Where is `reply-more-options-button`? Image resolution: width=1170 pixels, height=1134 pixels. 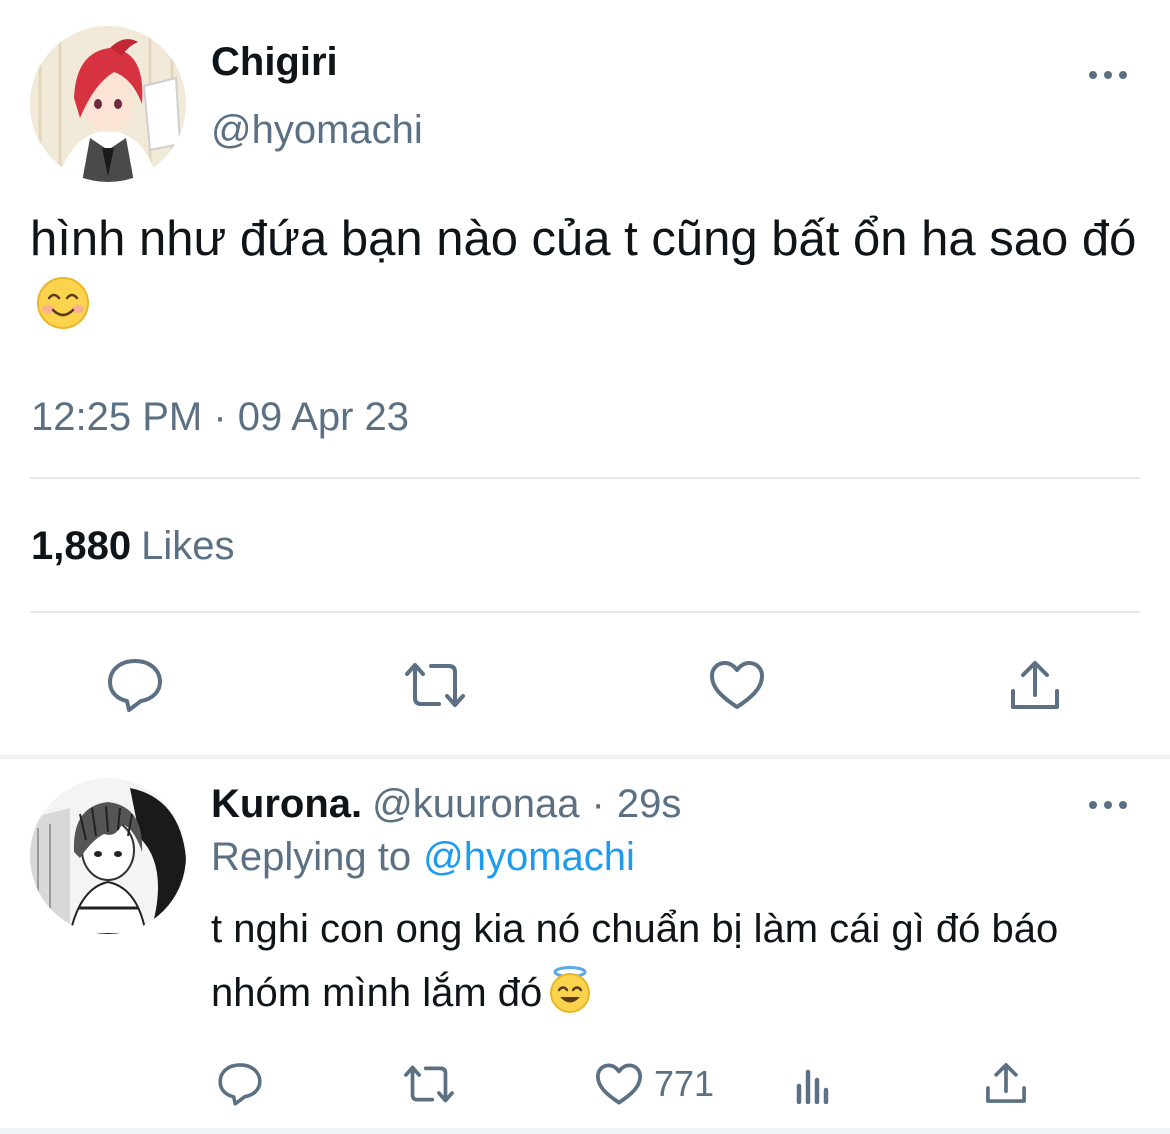
reply-more-options-button is located at coordinates (1108, 805).